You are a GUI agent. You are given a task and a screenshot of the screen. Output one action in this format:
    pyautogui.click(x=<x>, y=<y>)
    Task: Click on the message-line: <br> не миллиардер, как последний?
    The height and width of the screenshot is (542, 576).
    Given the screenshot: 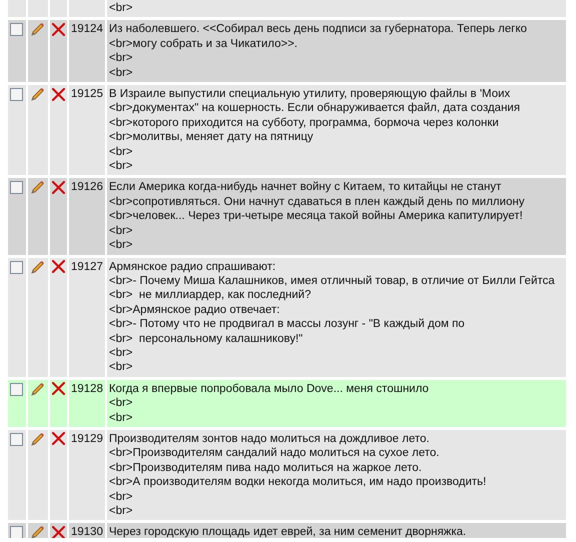 What is the action you would take?
    pyautogui.click(x=210, y=295)
    